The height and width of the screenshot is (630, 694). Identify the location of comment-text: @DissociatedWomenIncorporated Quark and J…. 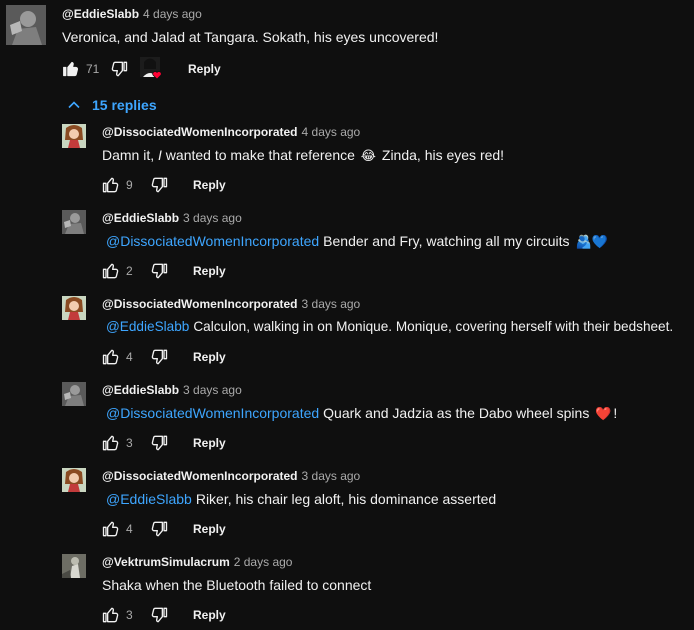
(361, 413).